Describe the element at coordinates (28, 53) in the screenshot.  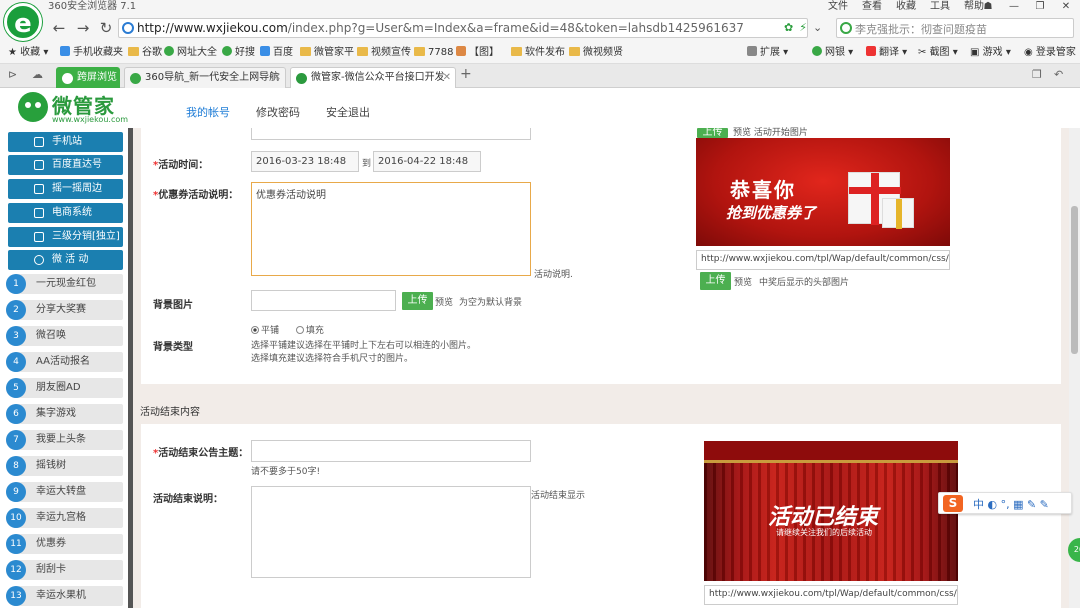
I see `bookmark-favorites: ★ 收藏 ▾` at that location.